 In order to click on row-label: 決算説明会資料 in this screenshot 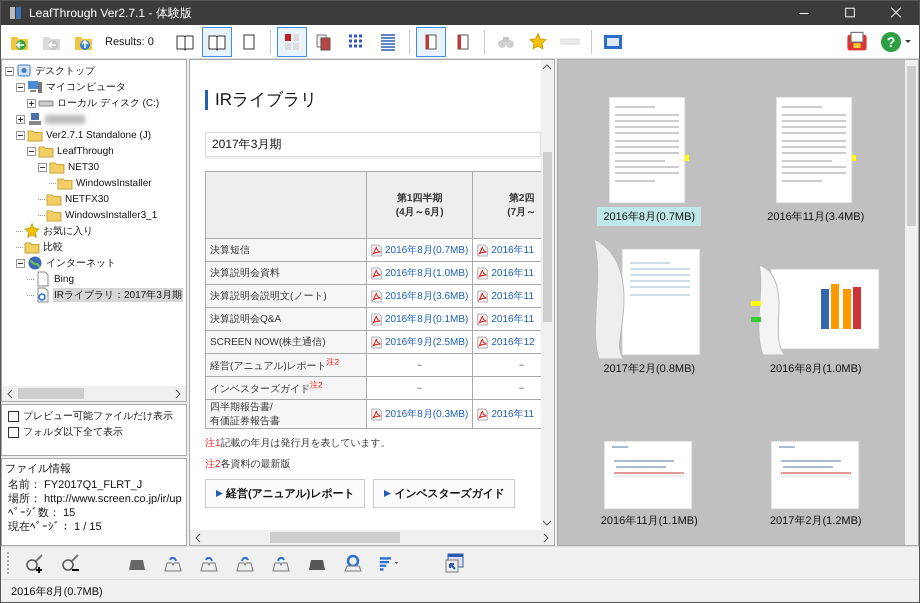, I will do `click(245, 273)`.